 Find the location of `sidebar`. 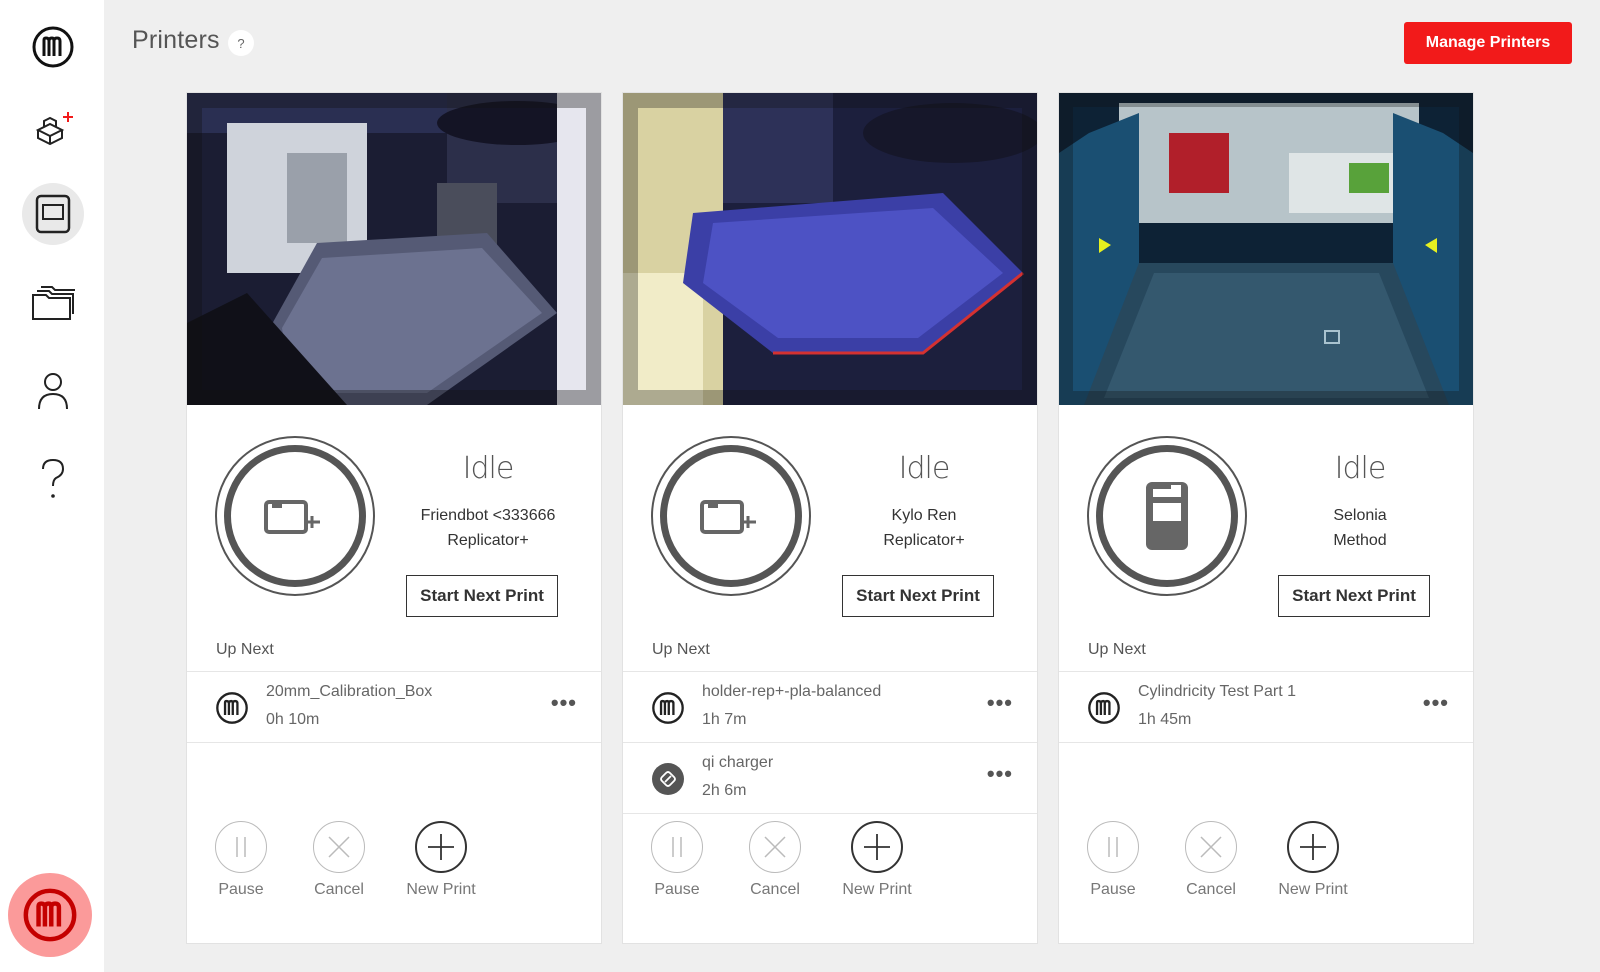

sidebar is located at coordinates (52, 486).